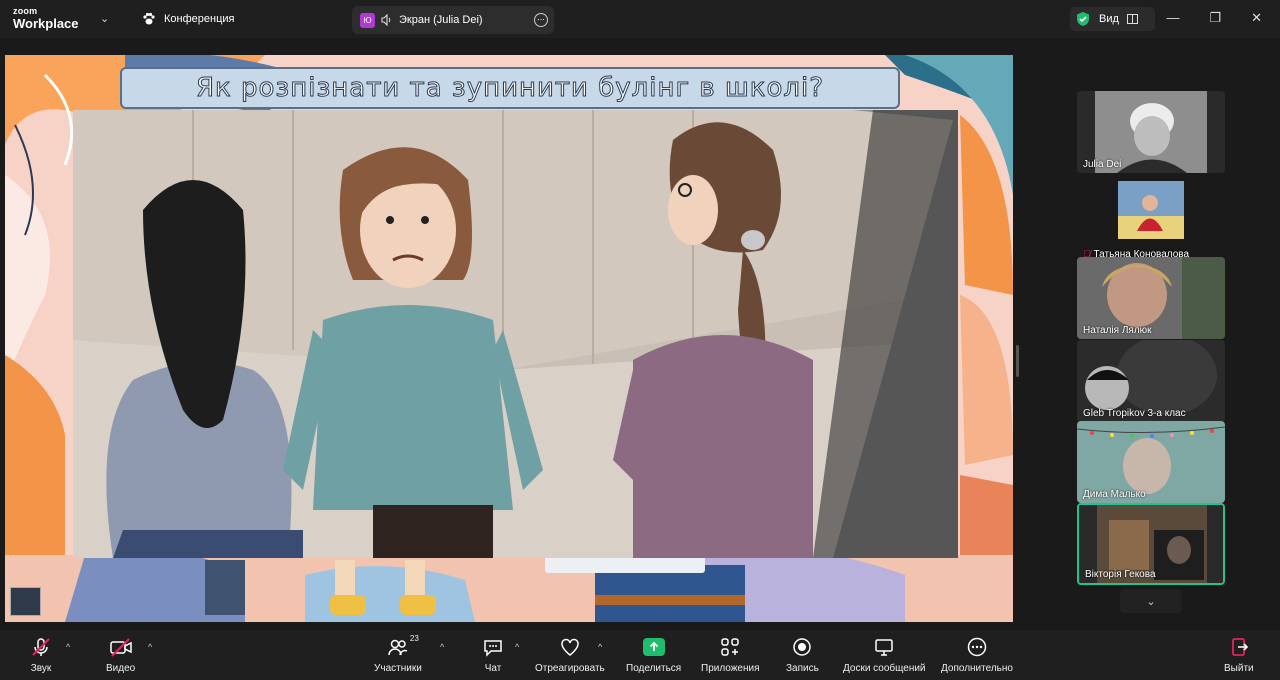 The height and width of the screenshot is (680, 1280). Describe the element at coordinates (150, 647) in the screenshot. I see `video-options-icon: ^` at that location.